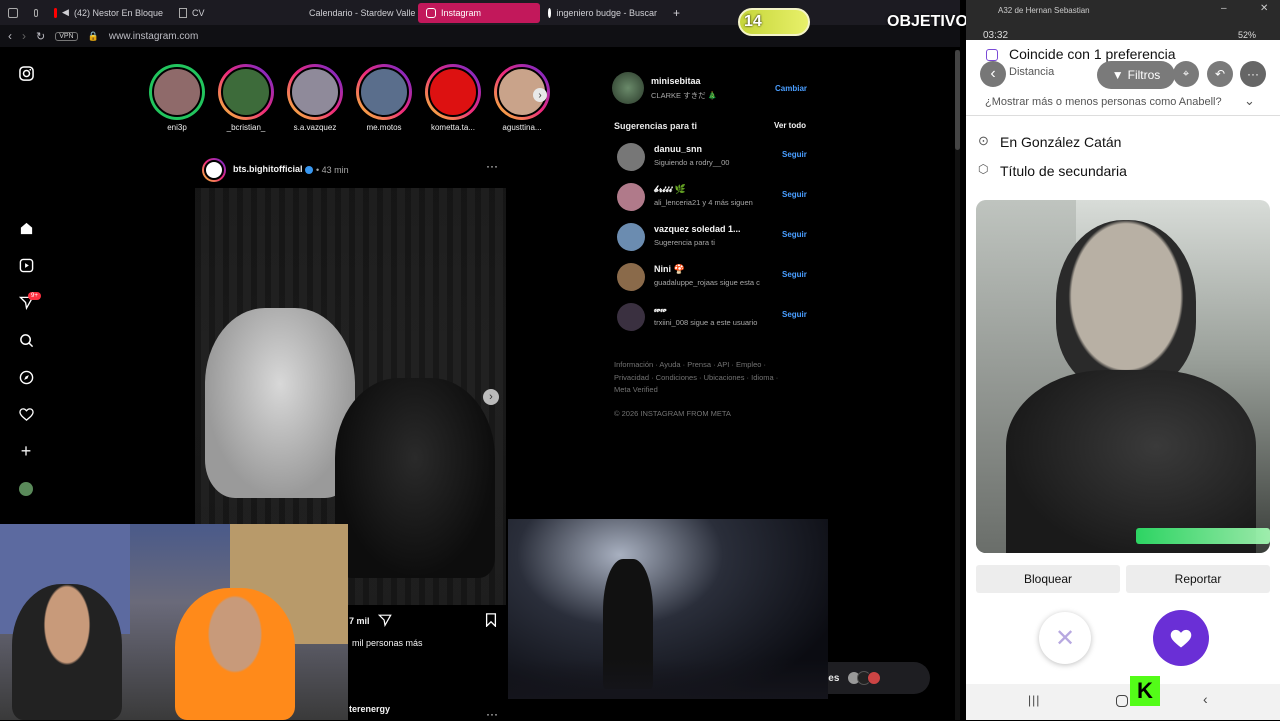 The image size is (1280, 721). What do you see at coordinates (24, 36) in the screenshot?
I see `forward-icon: ›` at bounding box center [24, 36].